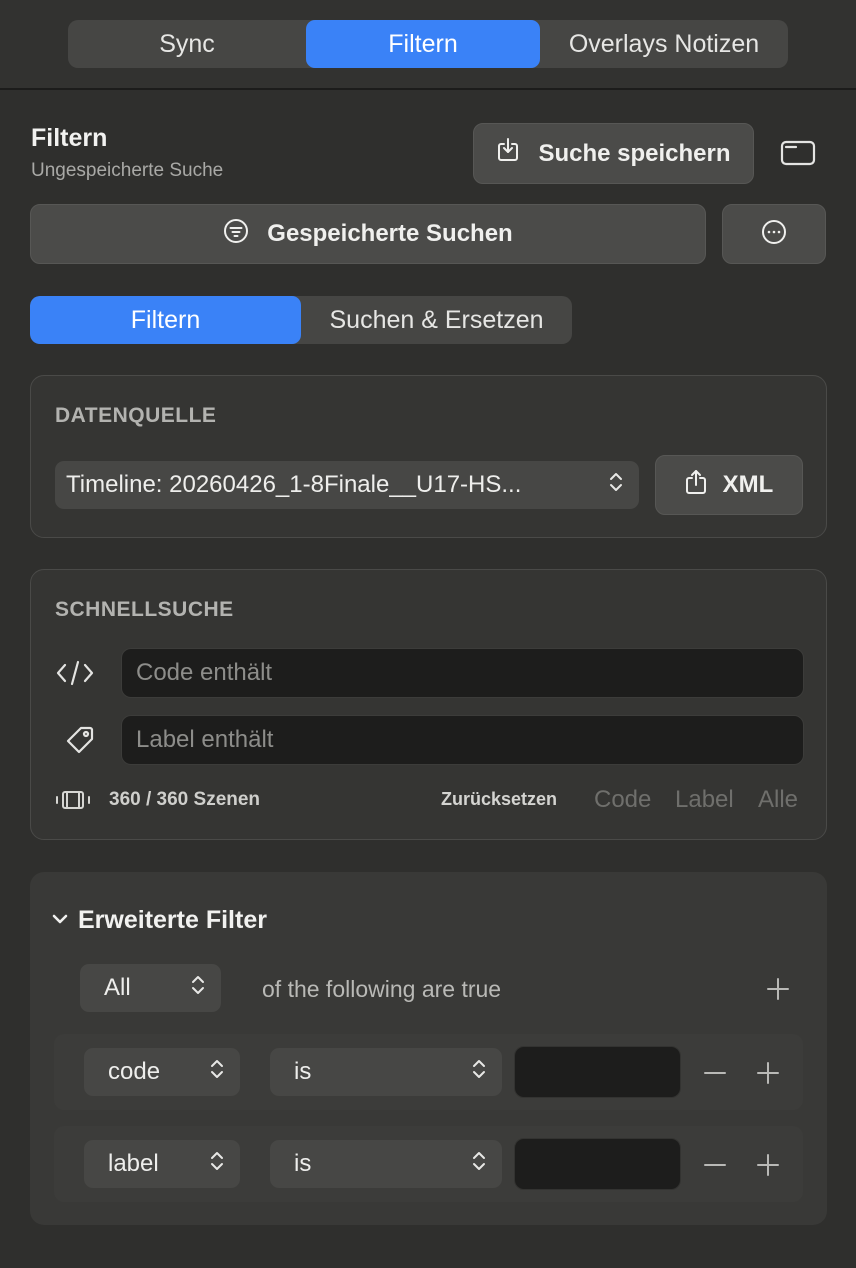 The width and height of the screenshot is (856, 1268). Describe the element at coordinates (172, 920) in the screenshot. I see `advanced-filter-title: Erweiterte Filter` at that location.